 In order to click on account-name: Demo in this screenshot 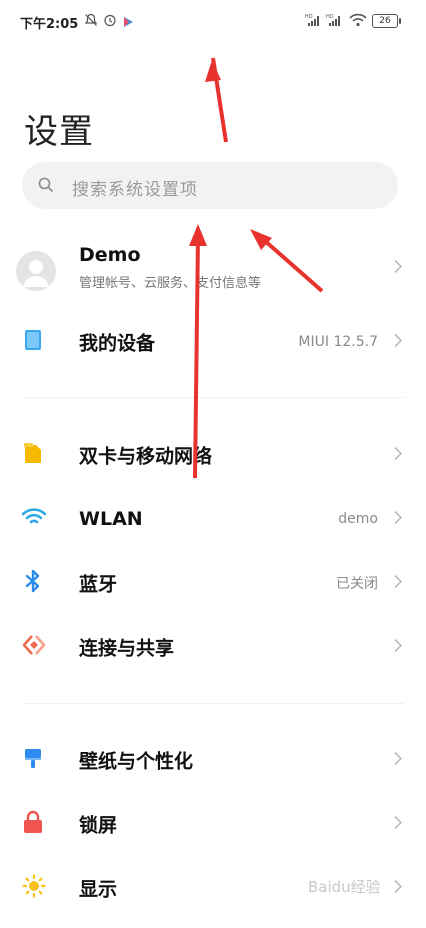, I will do `click(110, 255)`.